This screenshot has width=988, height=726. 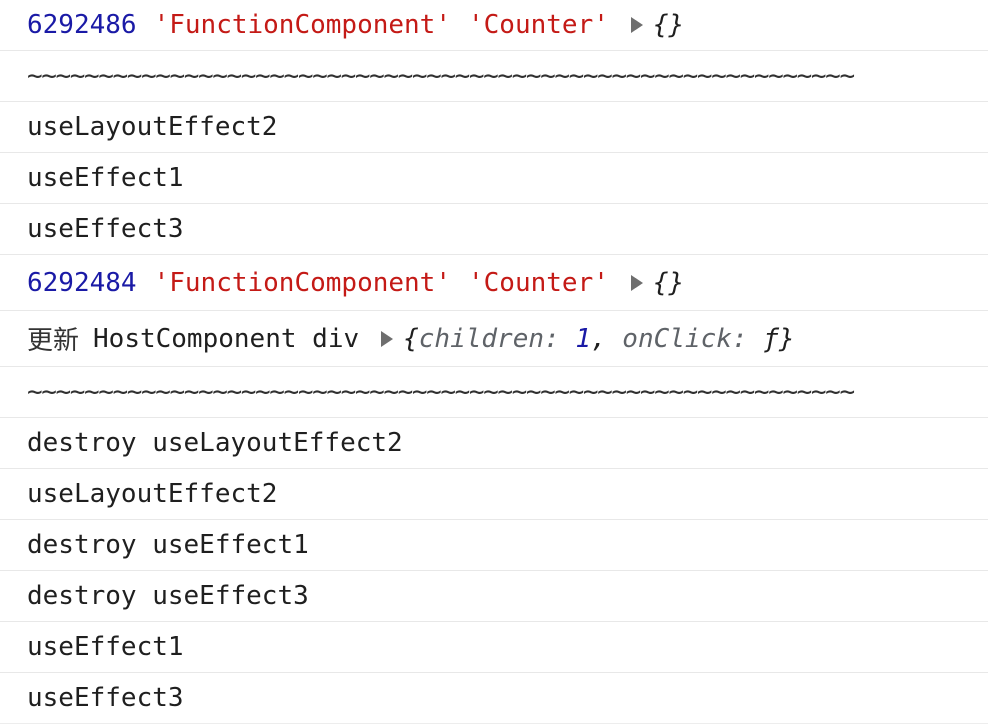 I want to click on console-message-text: destroy useLayoutEffect2, so click(x=494, y=443).